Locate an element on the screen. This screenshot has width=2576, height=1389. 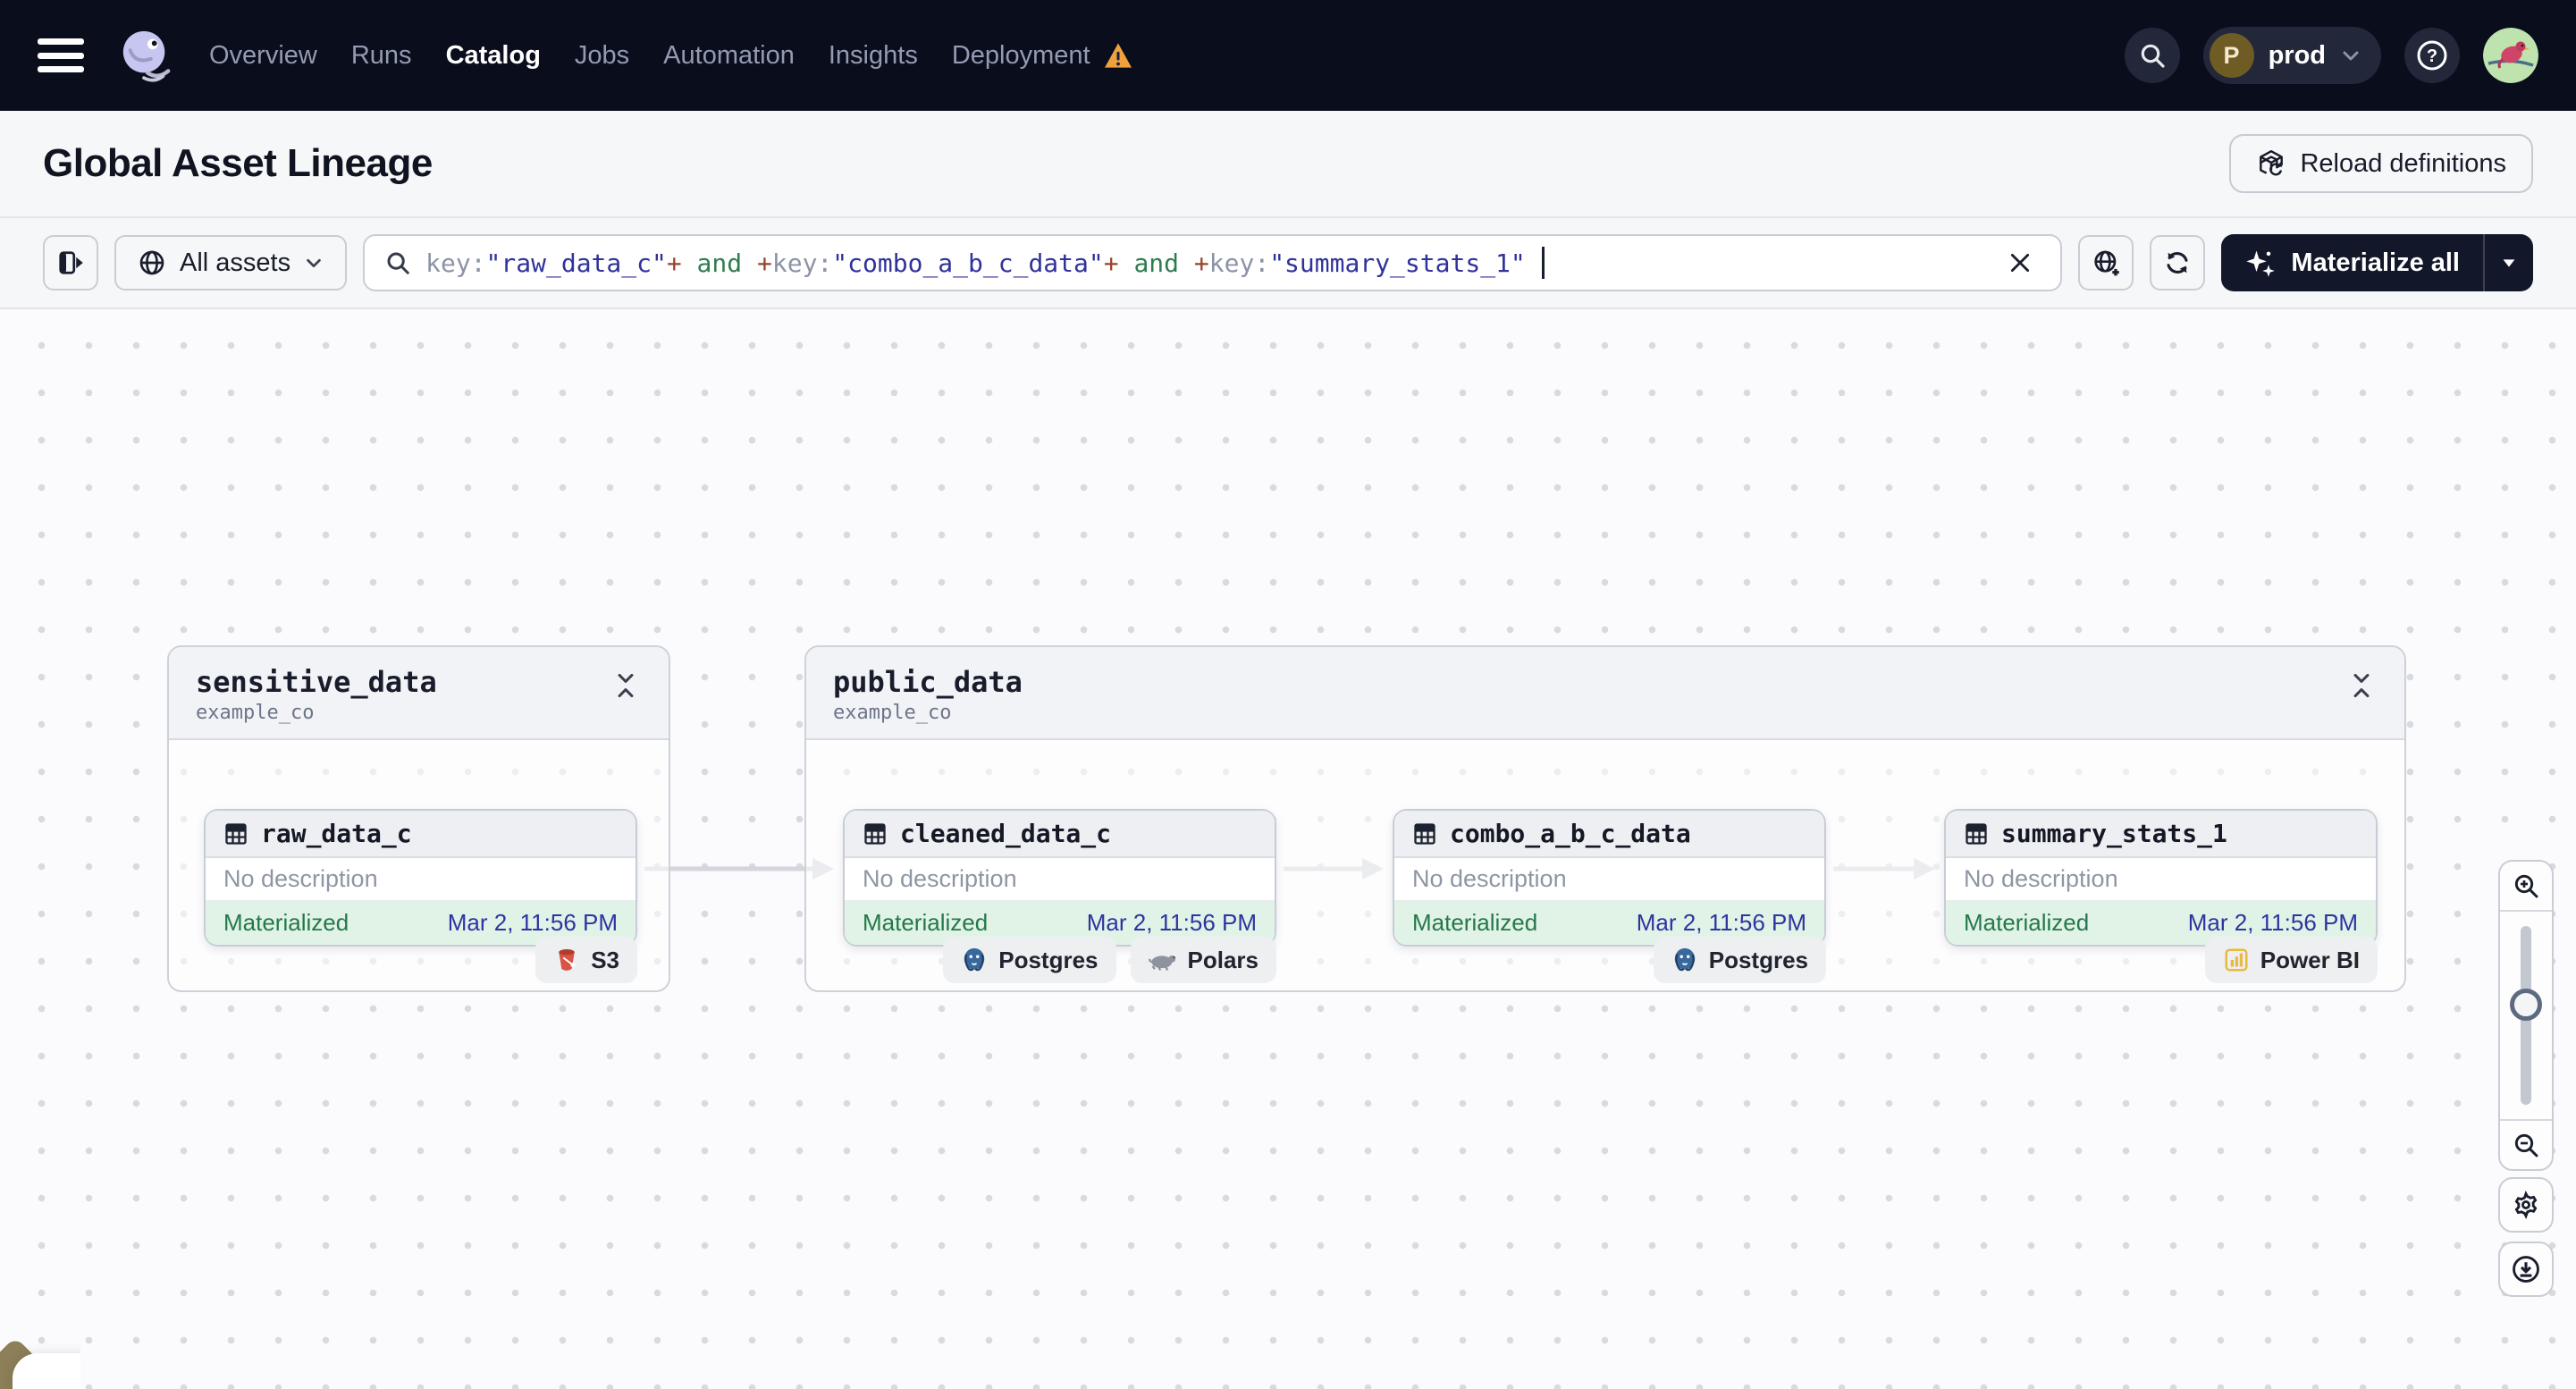
nav-item-deployment: Deployment is located at coordinates (1043, 56).